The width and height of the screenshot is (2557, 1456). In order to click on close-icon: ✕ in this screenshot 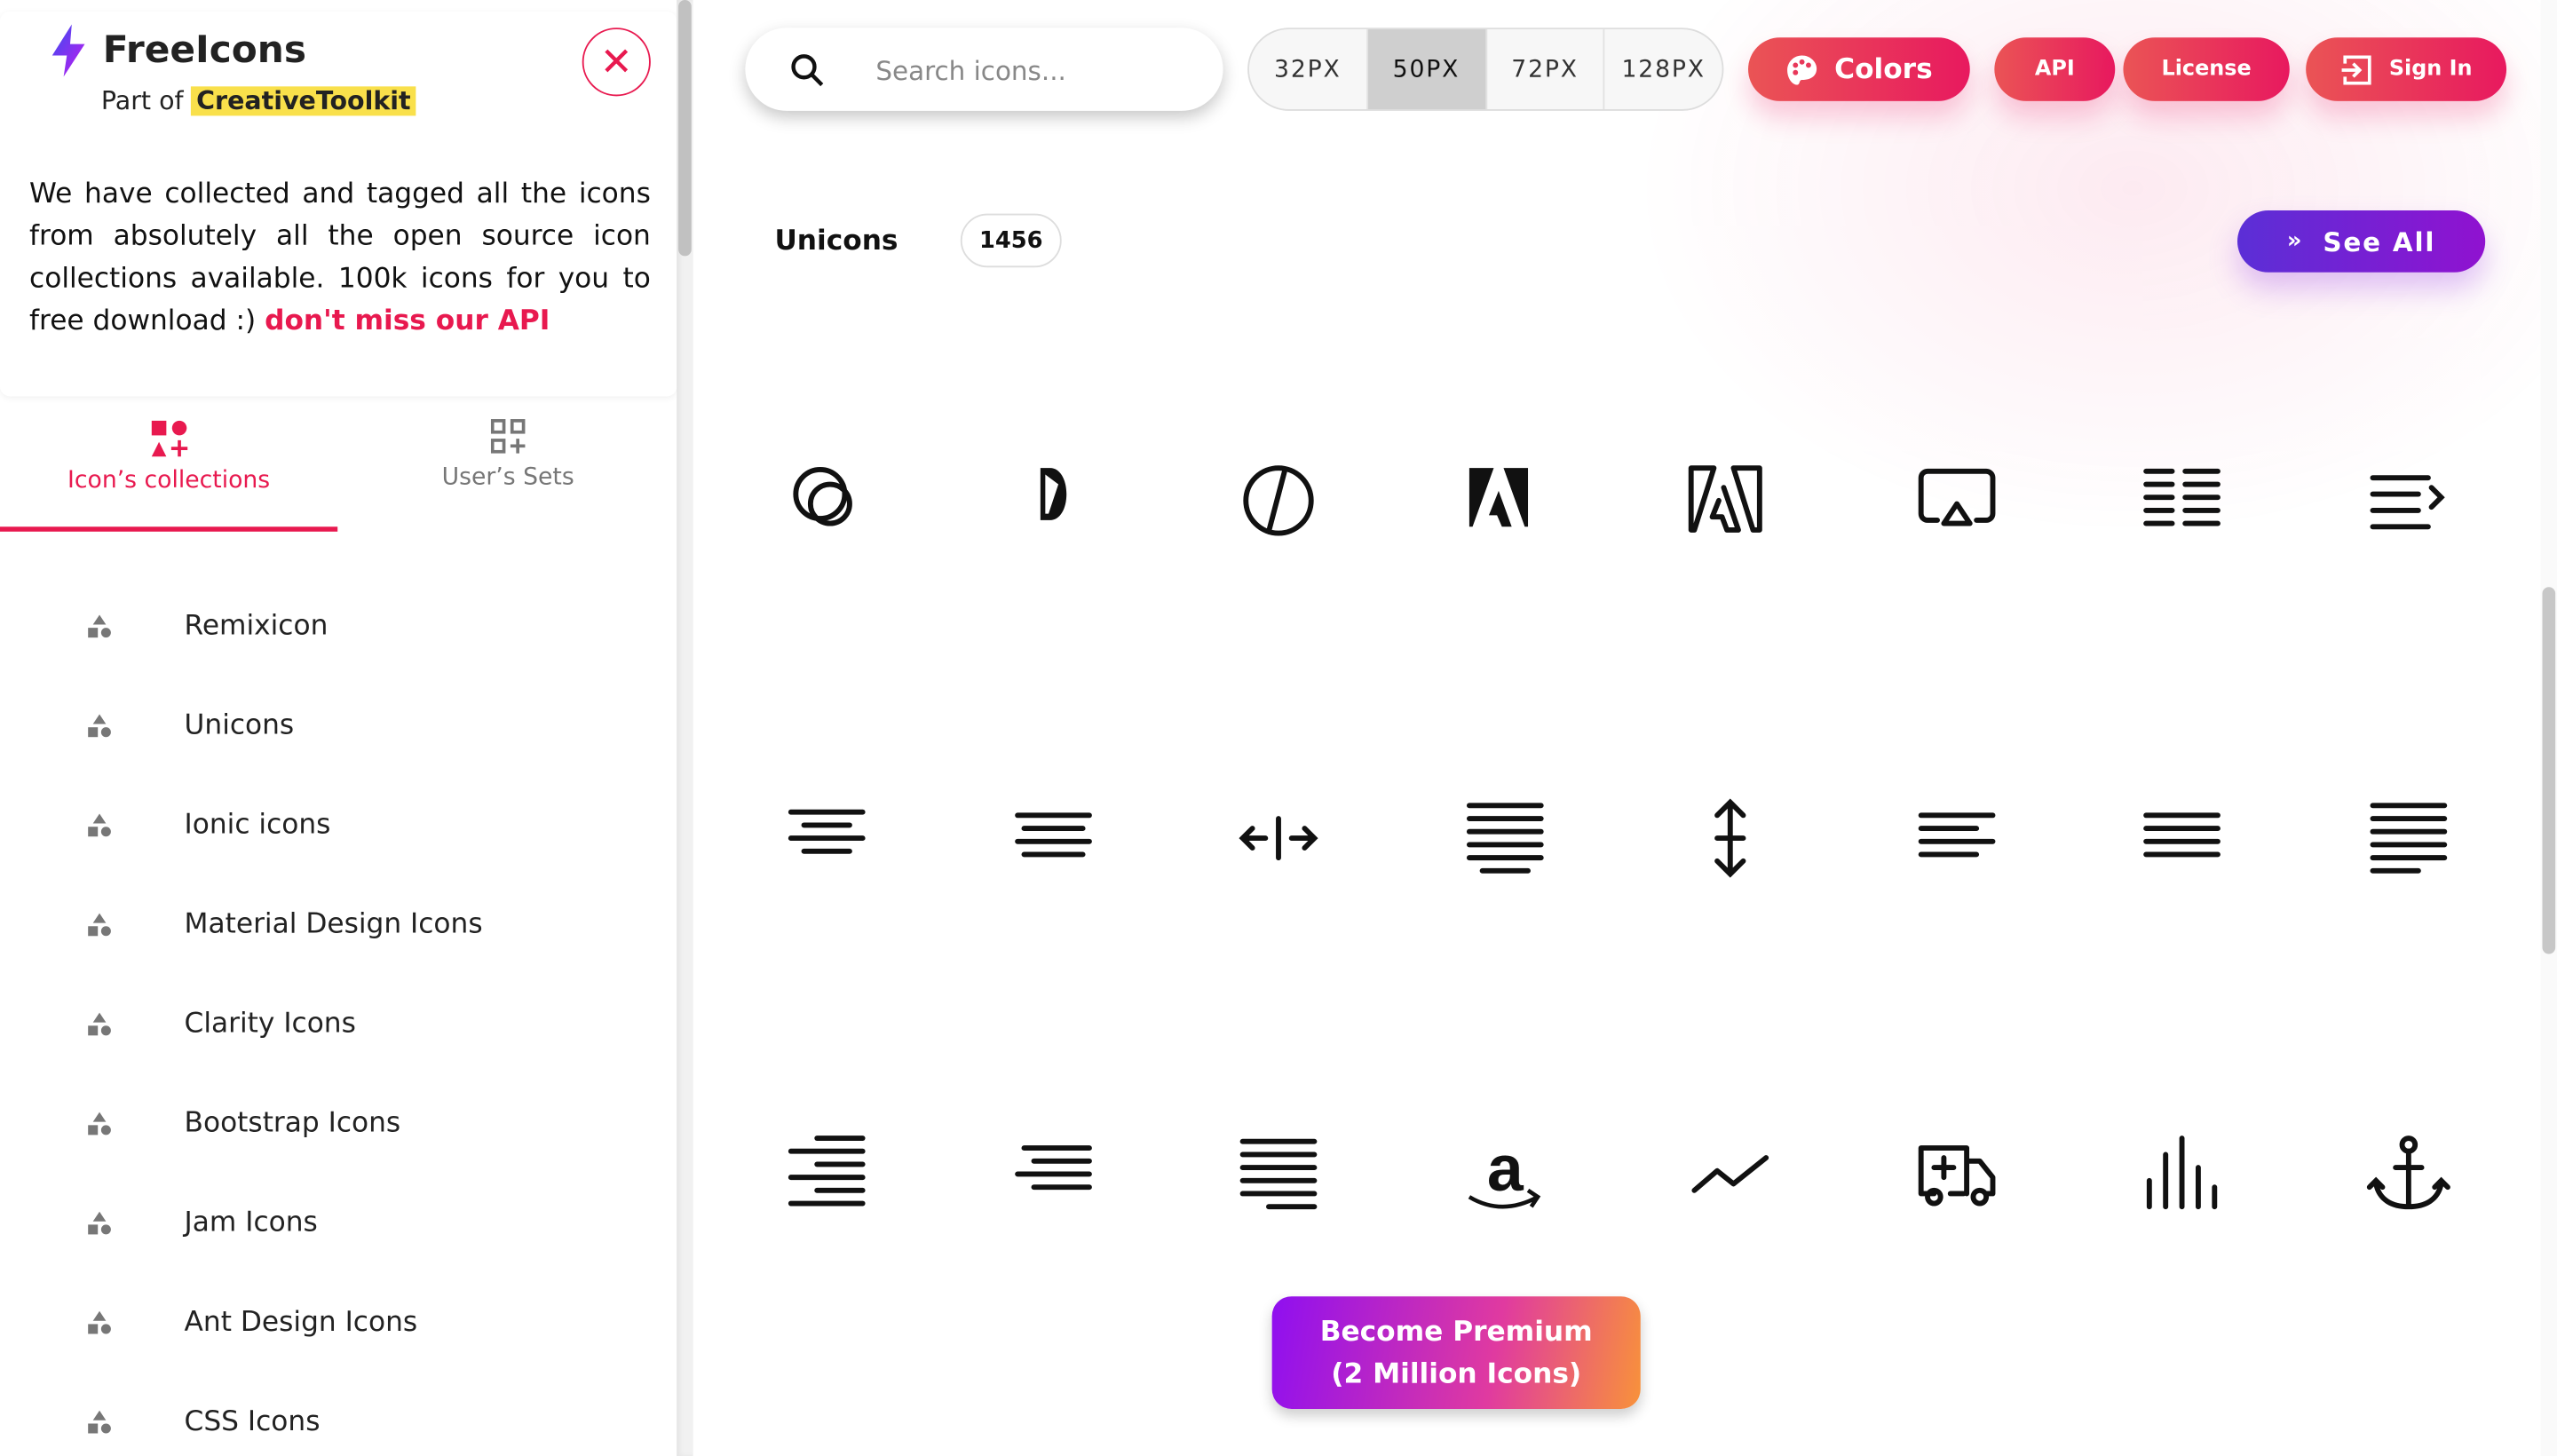, I will do `click(616, 62)`.